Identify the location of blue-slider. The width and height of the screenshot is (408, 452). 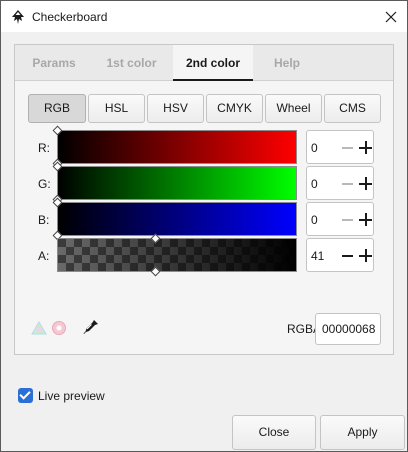
(174, 219).